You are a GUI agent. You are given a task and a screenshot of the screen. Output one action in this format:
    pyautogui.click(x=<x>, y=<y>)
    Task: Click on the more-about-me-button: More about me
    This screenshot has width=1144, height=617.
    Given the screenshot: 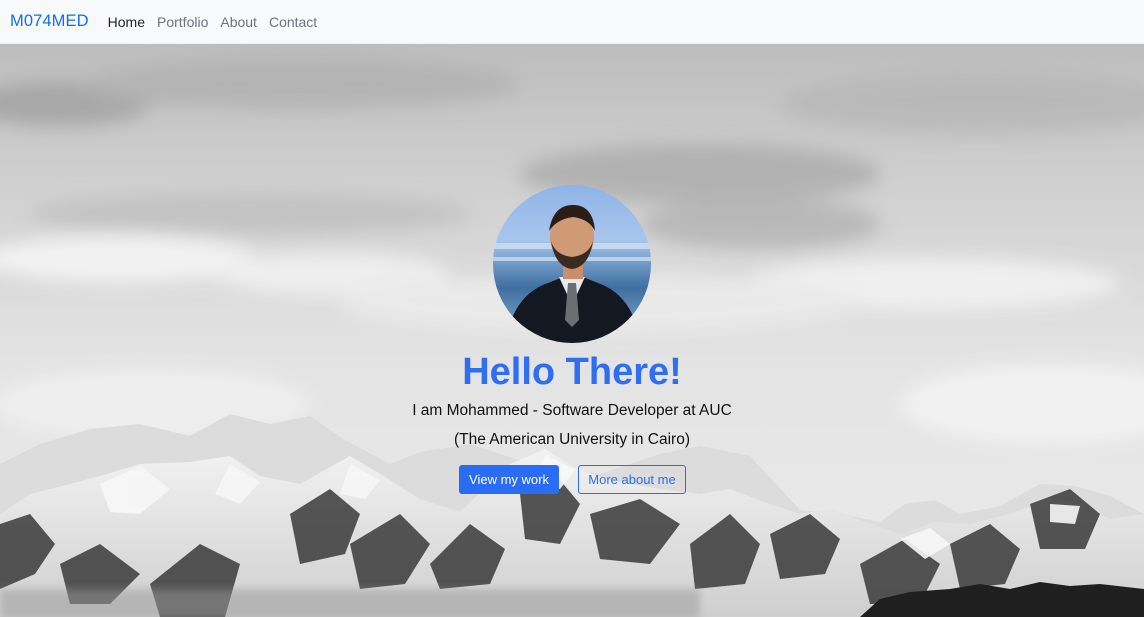 What is the action you would take?
    pyautogui.click(x=632, y=479)
    